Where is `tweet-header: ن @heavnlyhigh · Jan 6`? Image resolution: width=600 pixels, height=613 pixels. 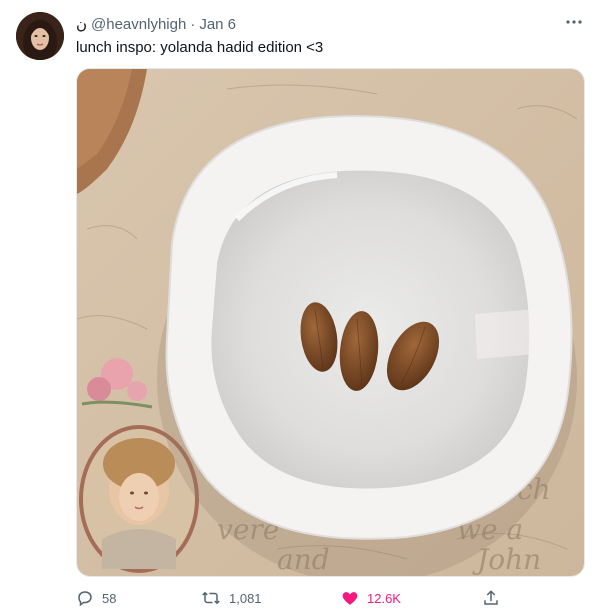
tweet-header: ن @heavnlyhigh · Jan 6 is located at coordinates (156, 24).